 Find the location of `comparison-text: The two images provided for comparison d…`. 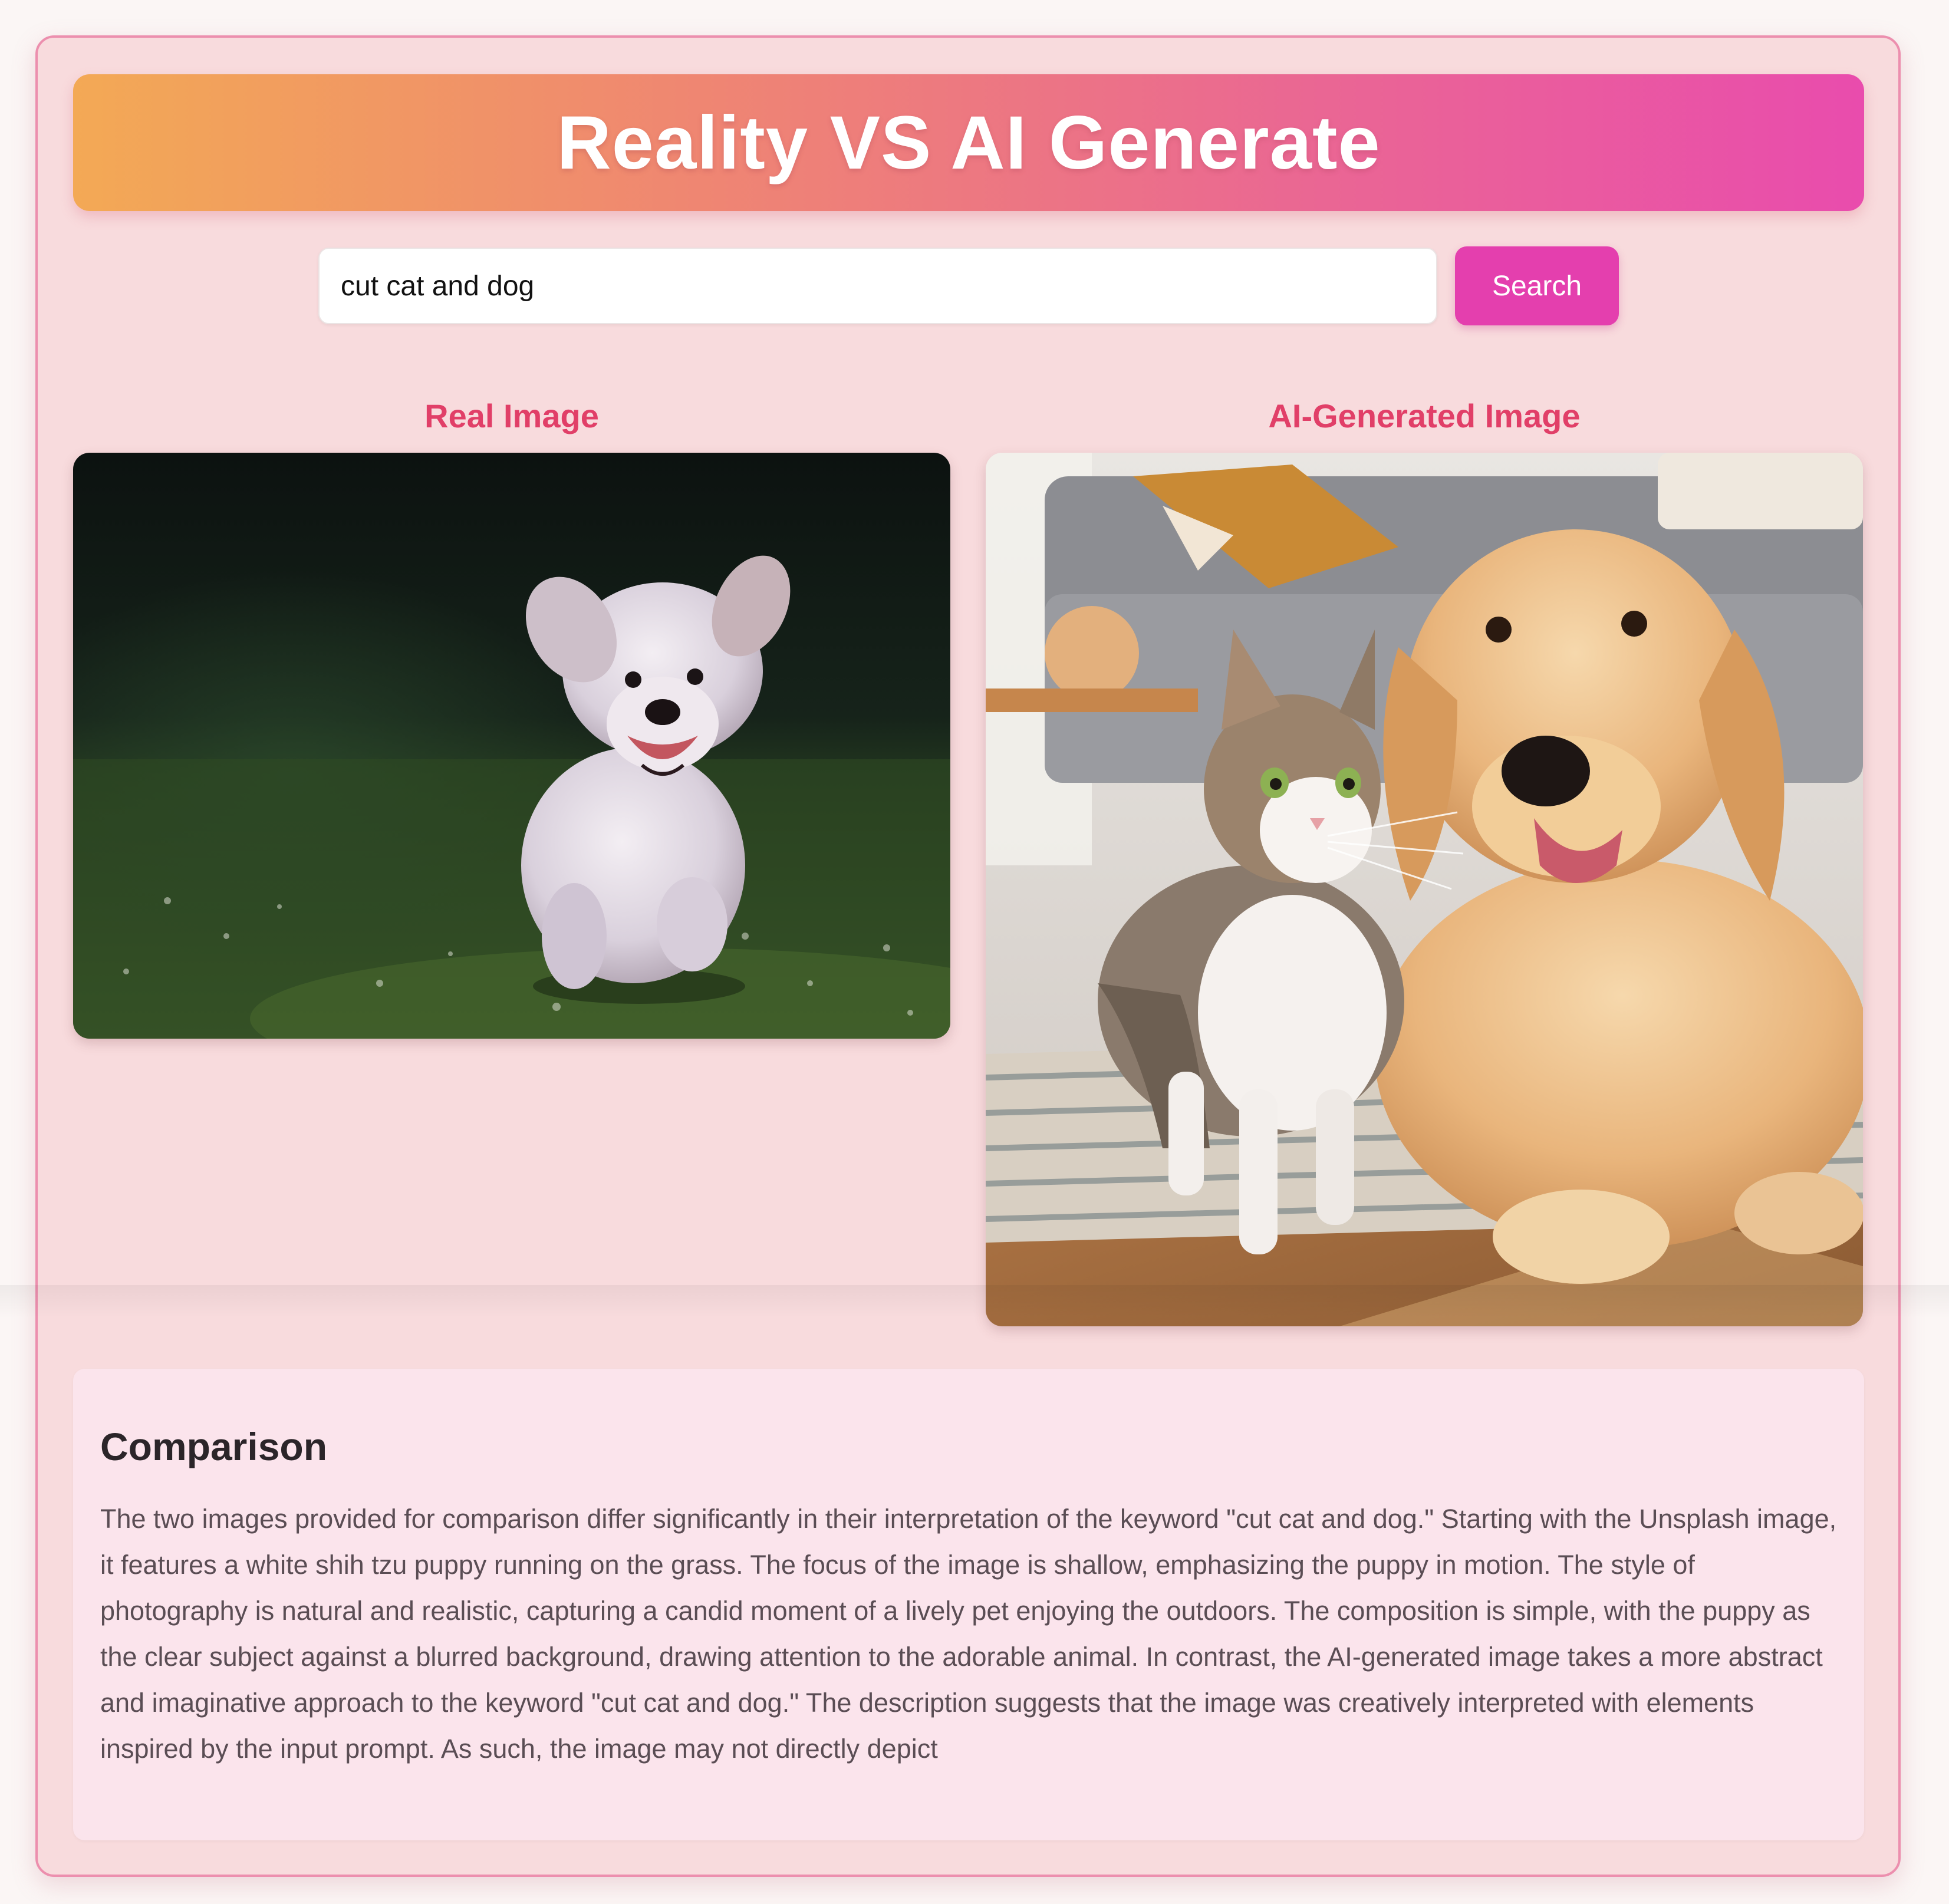

comparison-text: The two images provided for comparison d… is located at coordinates (968, 1634).